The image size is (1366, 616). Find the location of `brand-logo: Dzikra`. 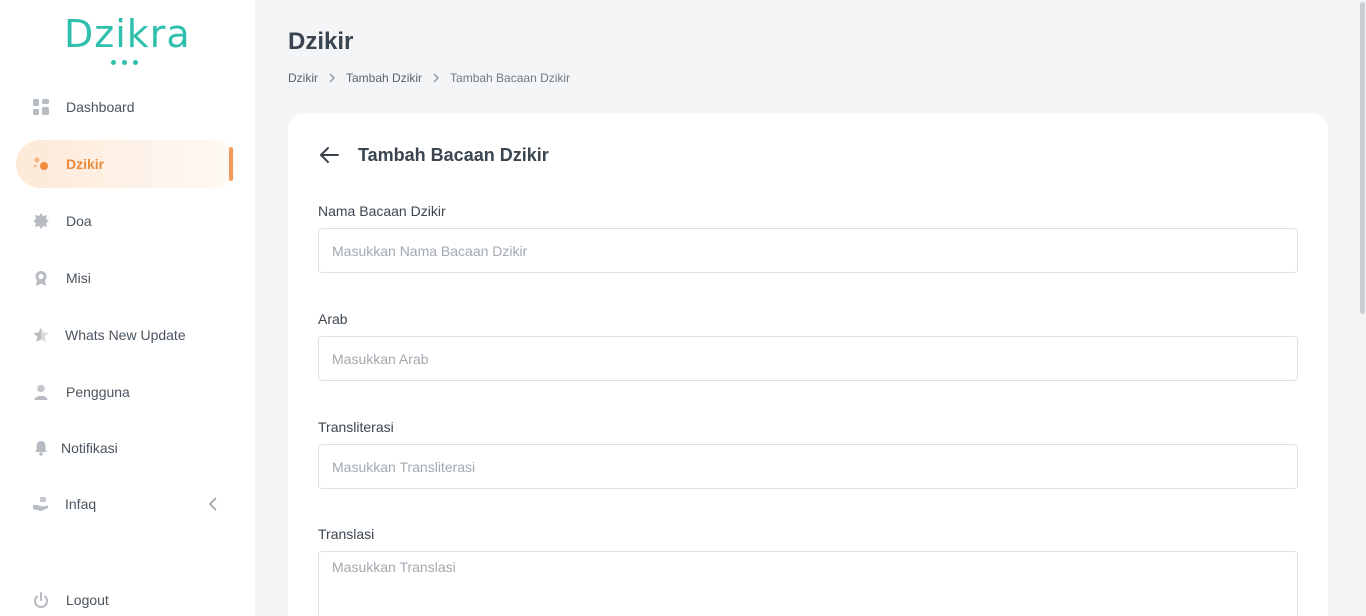

brand-logo: Dzikra is located at coordinates (129, 41).